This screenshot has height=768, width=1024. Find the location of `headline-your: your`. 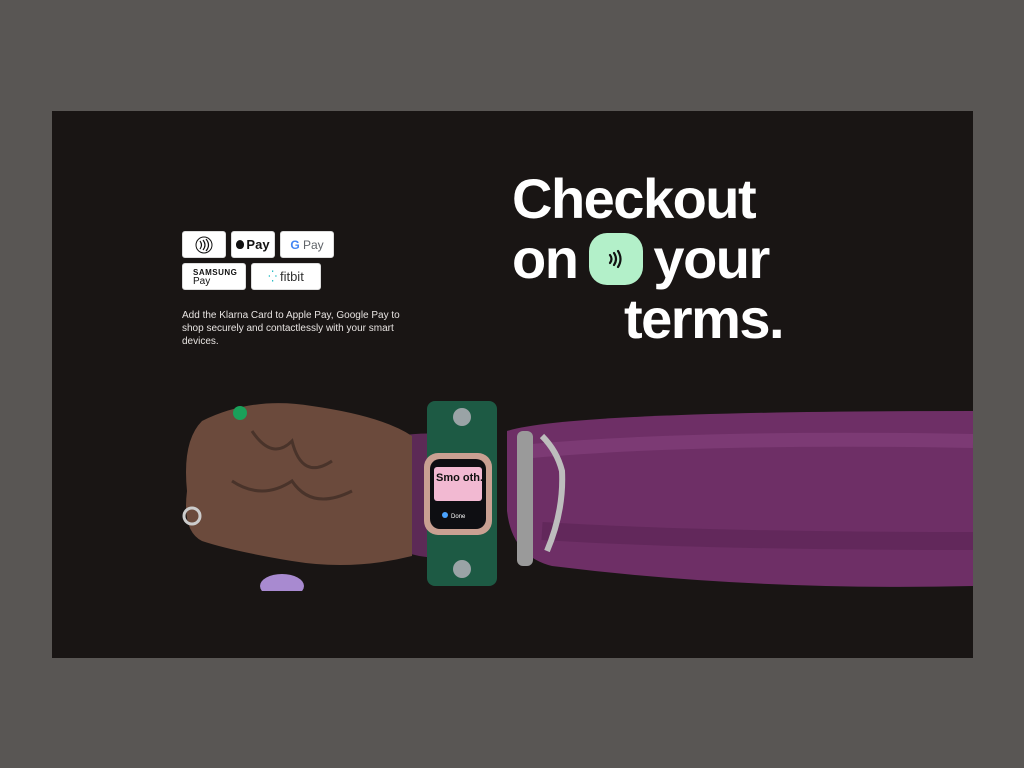

headline-your: your is located at coordinates (711, 258).